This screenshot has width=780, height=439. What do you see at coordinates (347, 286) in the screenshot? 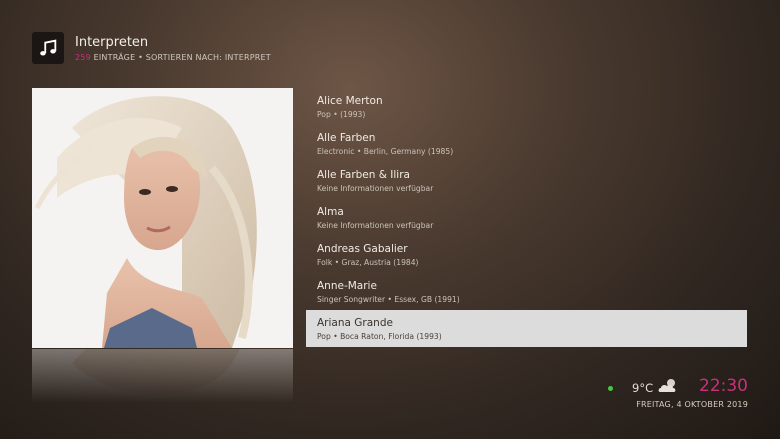
I see `artist-name: Anne-Marie` at bounding box center [347, 286].